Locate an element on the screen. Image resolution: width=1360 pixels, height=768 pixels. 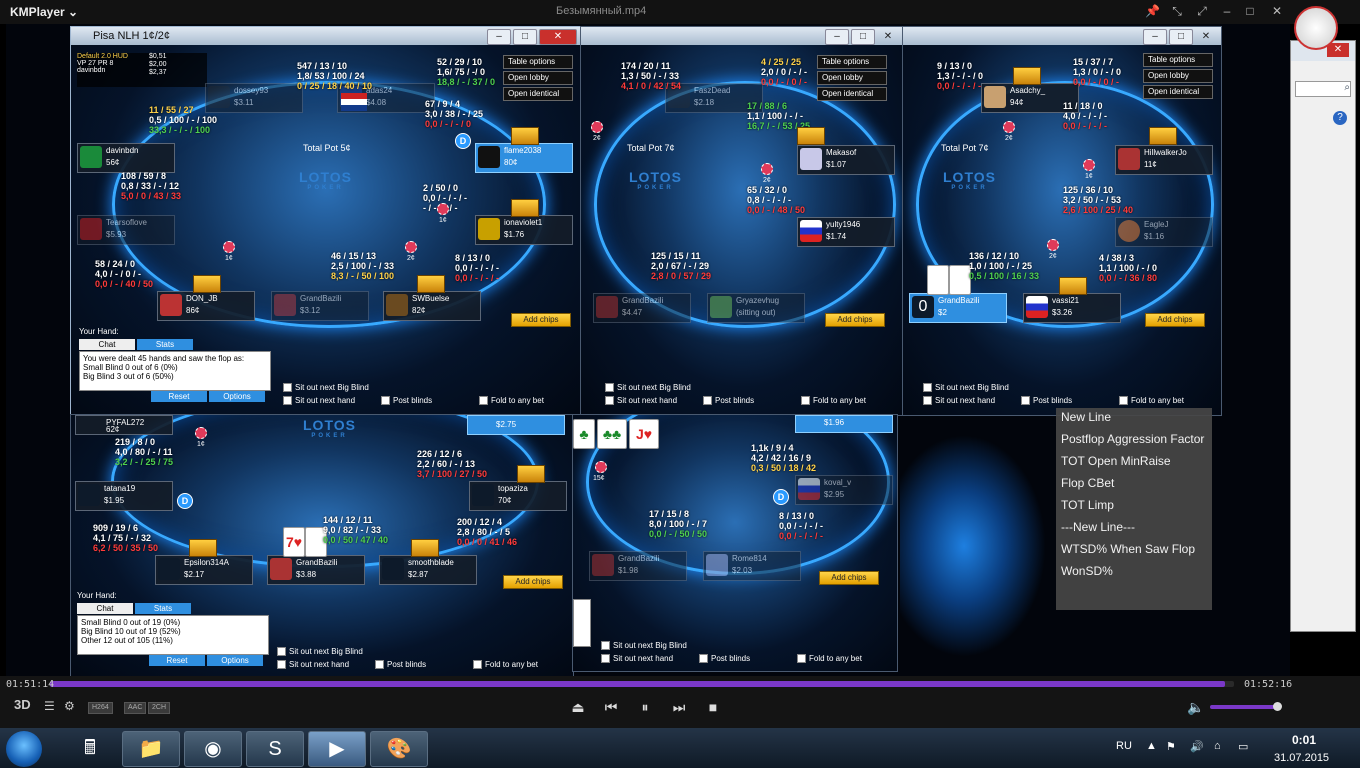
bgwin-close-icon: ✕ is located at coordinates (1338, 50).